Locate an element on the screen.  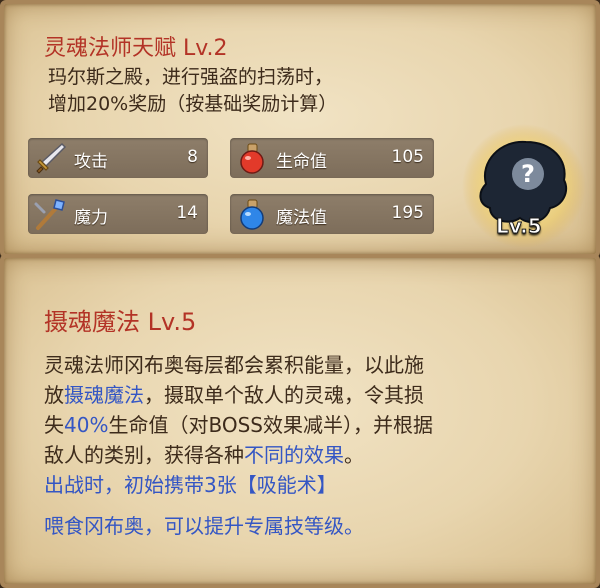
stat-magic-power-label: 魔力 is located at coordinates (91, 218).